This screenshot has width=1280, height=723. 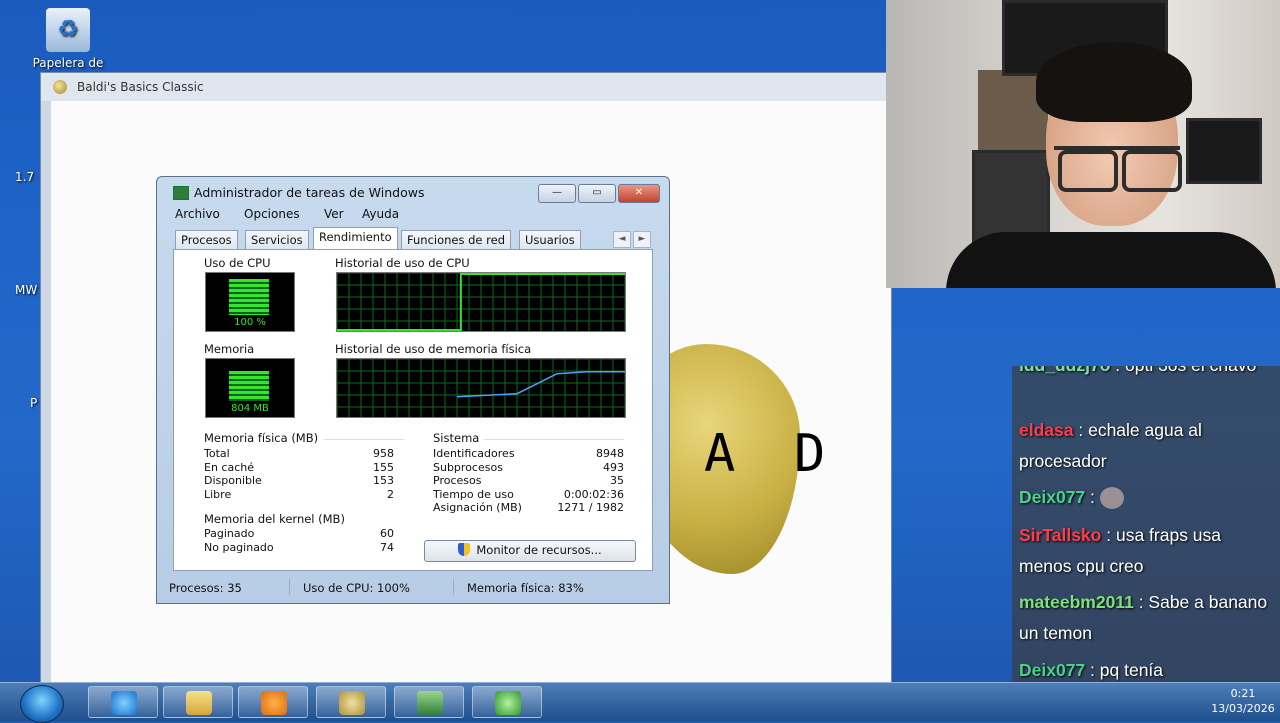 I want to click on taskbar-internet-explorer, so click(x=123, y=702).